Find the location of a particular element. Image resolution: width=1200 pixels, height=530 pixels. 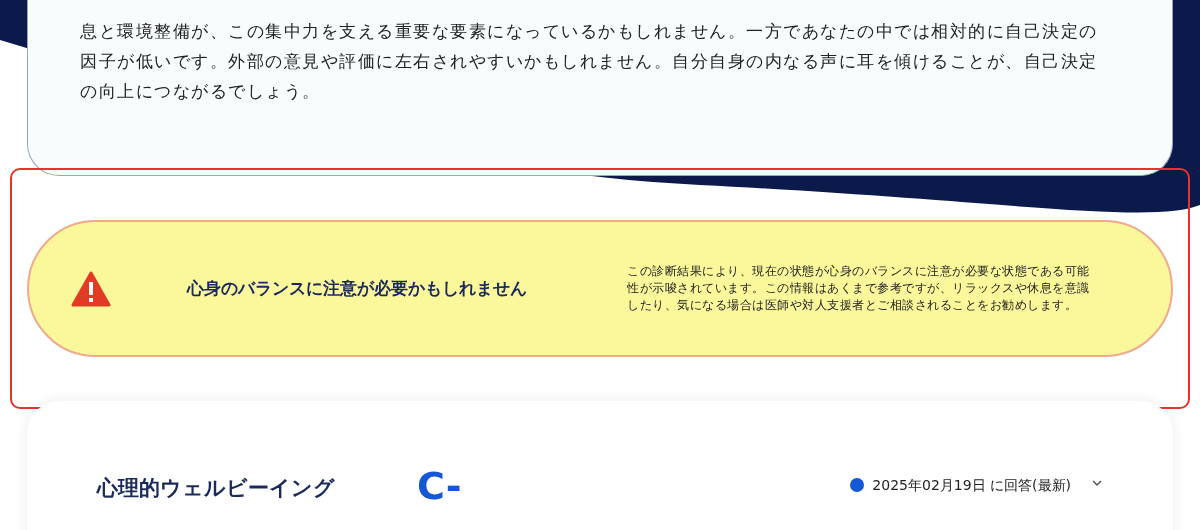

answer-date: 2025年02月19日 に回答(最新) is located at coordinates (971, 485).